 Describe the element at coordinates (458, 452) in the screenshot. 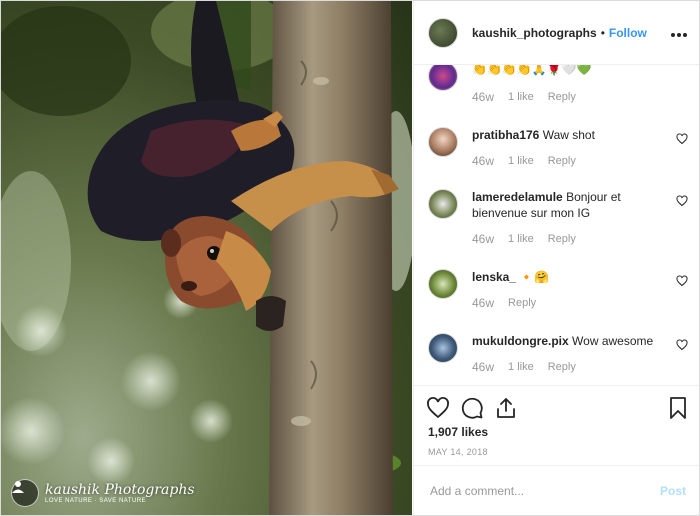

I see `post-date: MAY 14, 2018` at that location.